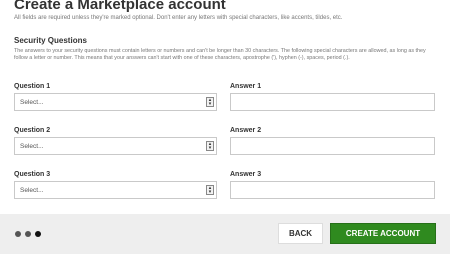 The height and width of the screenshot is (254, 450). What do you see at coordinates (332, 190) in the screenshot?
I see `answer-3-input` at bounding box center [332, 190].